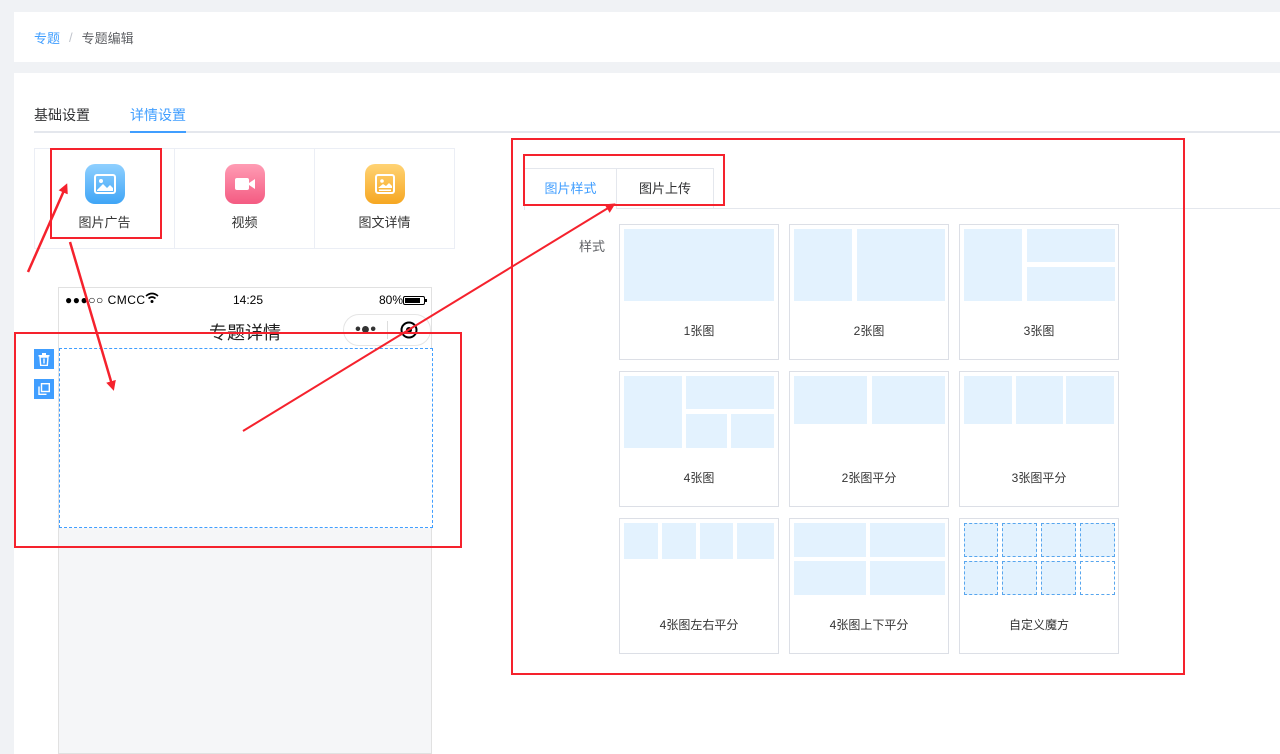  Describe the element at coordinates (158, 115) in the screenshot. I see `tab-detail-settings: 详情设置` at that location.